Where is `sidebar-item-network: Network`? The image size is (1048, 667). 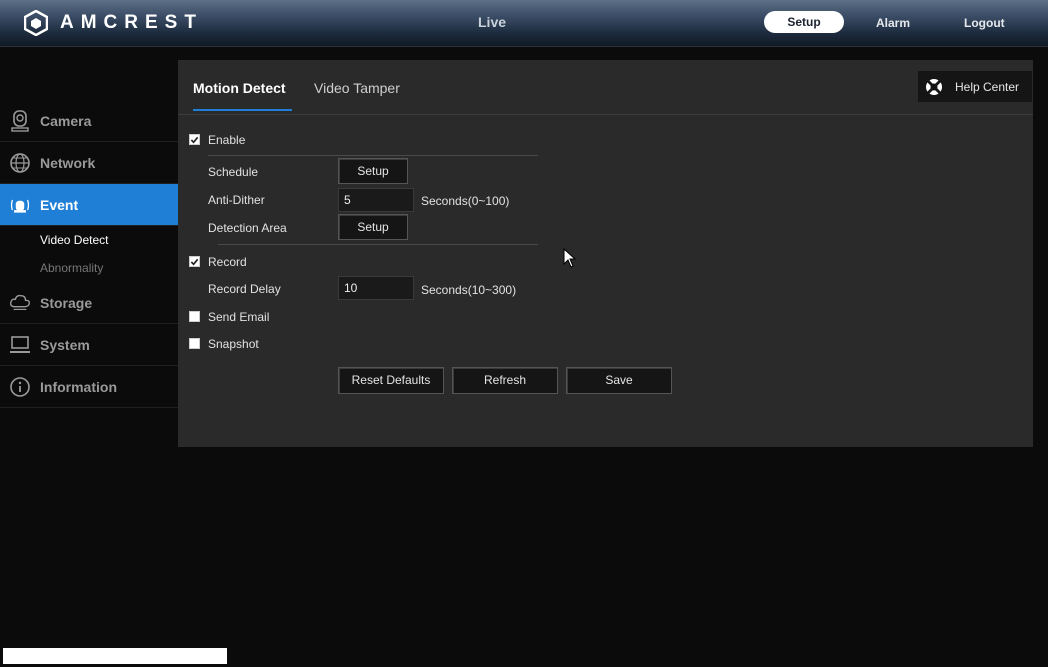 sidebar-item-network: Network is located at coordinates (89, 163).